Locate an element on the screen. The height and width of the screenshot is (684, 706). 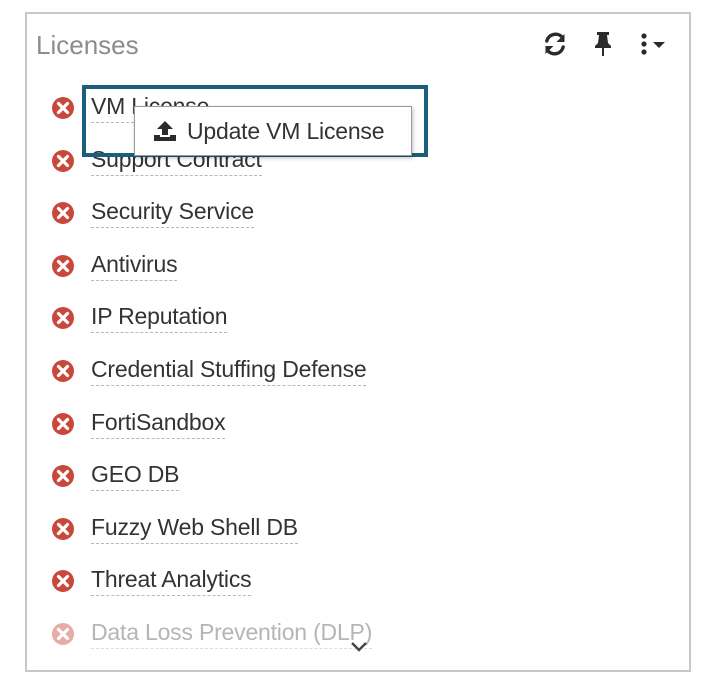
pin-icon is located at coordinates (603, 44).